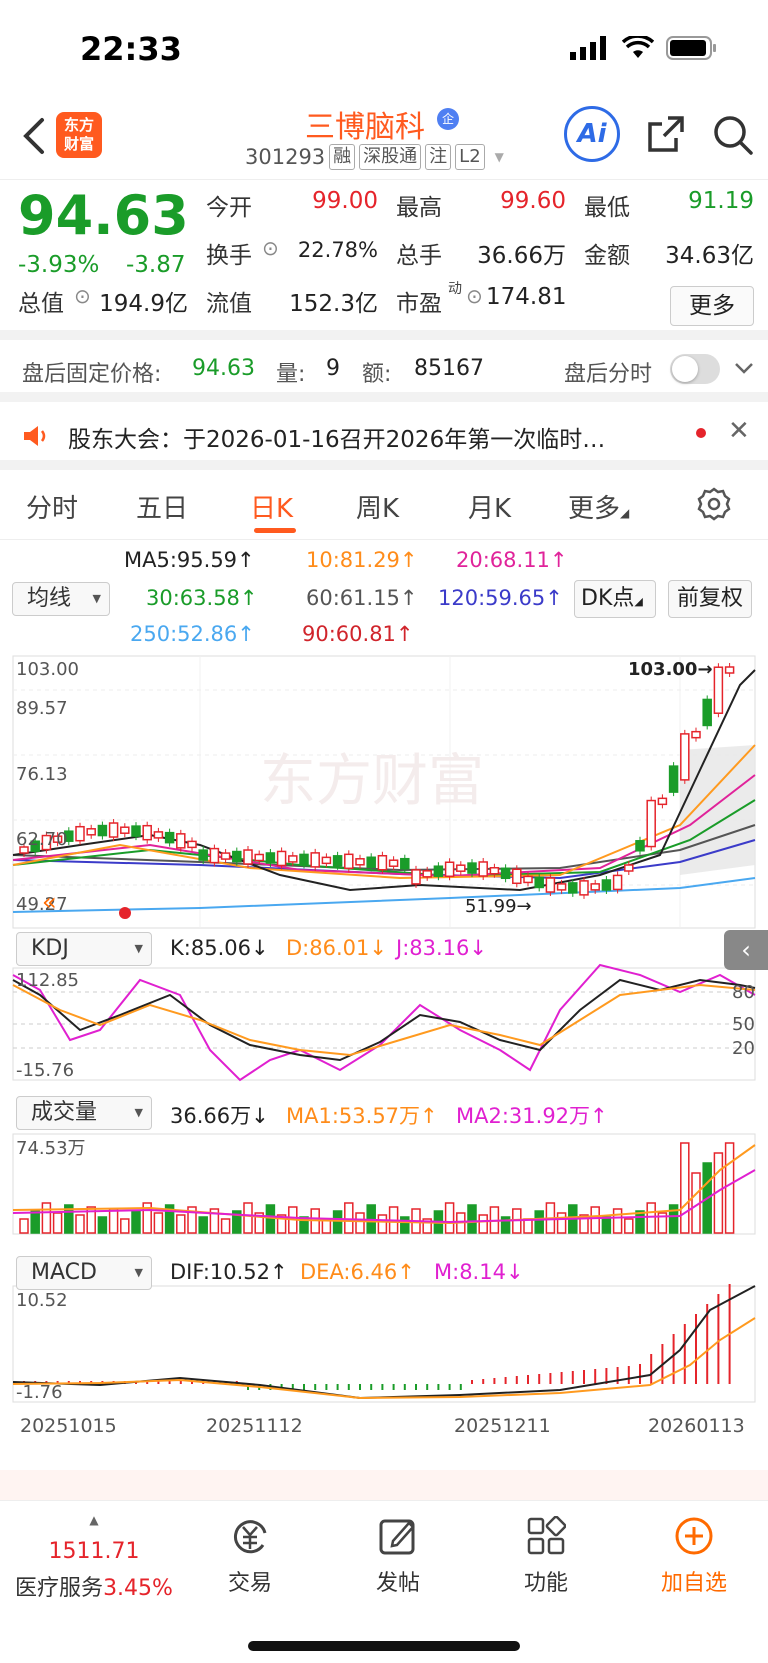  What do you see at coordinates (162, 506) in the screenshot?
I see `tab-five-day: 五日` at bounding box center [162, 506].